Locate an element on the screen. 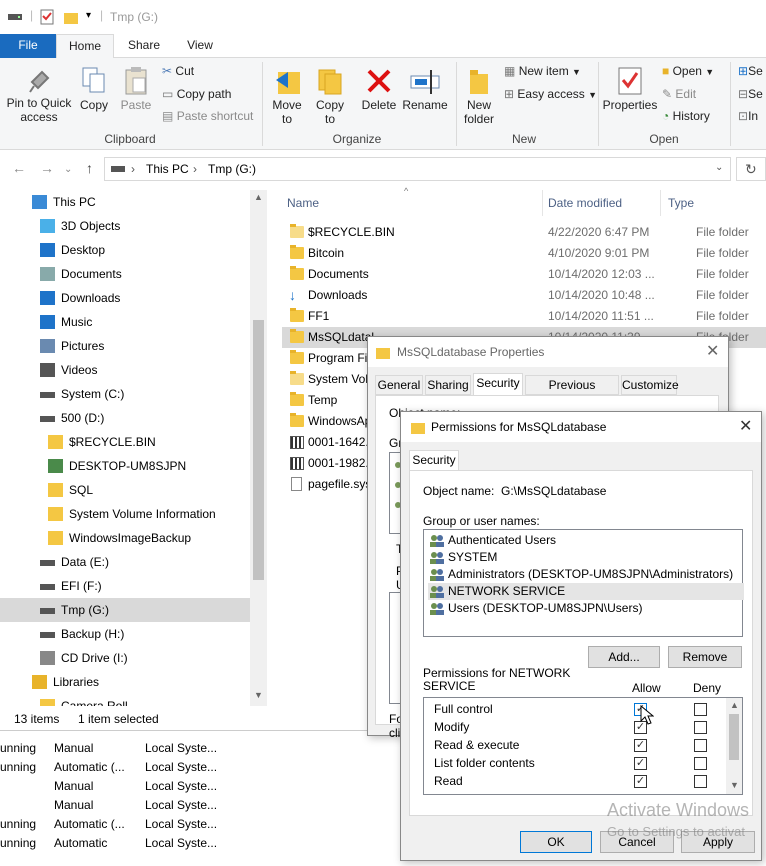 This screenshot has width=766, height=866. invert-selection-button: ⊡In is located at coordinates (748, 116).